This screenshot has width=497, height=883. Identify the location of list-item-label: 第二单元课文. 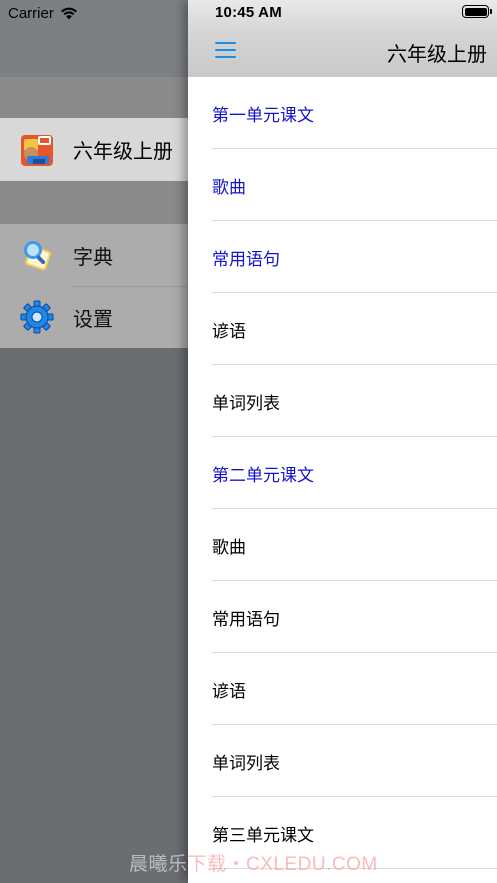
(263, 475).